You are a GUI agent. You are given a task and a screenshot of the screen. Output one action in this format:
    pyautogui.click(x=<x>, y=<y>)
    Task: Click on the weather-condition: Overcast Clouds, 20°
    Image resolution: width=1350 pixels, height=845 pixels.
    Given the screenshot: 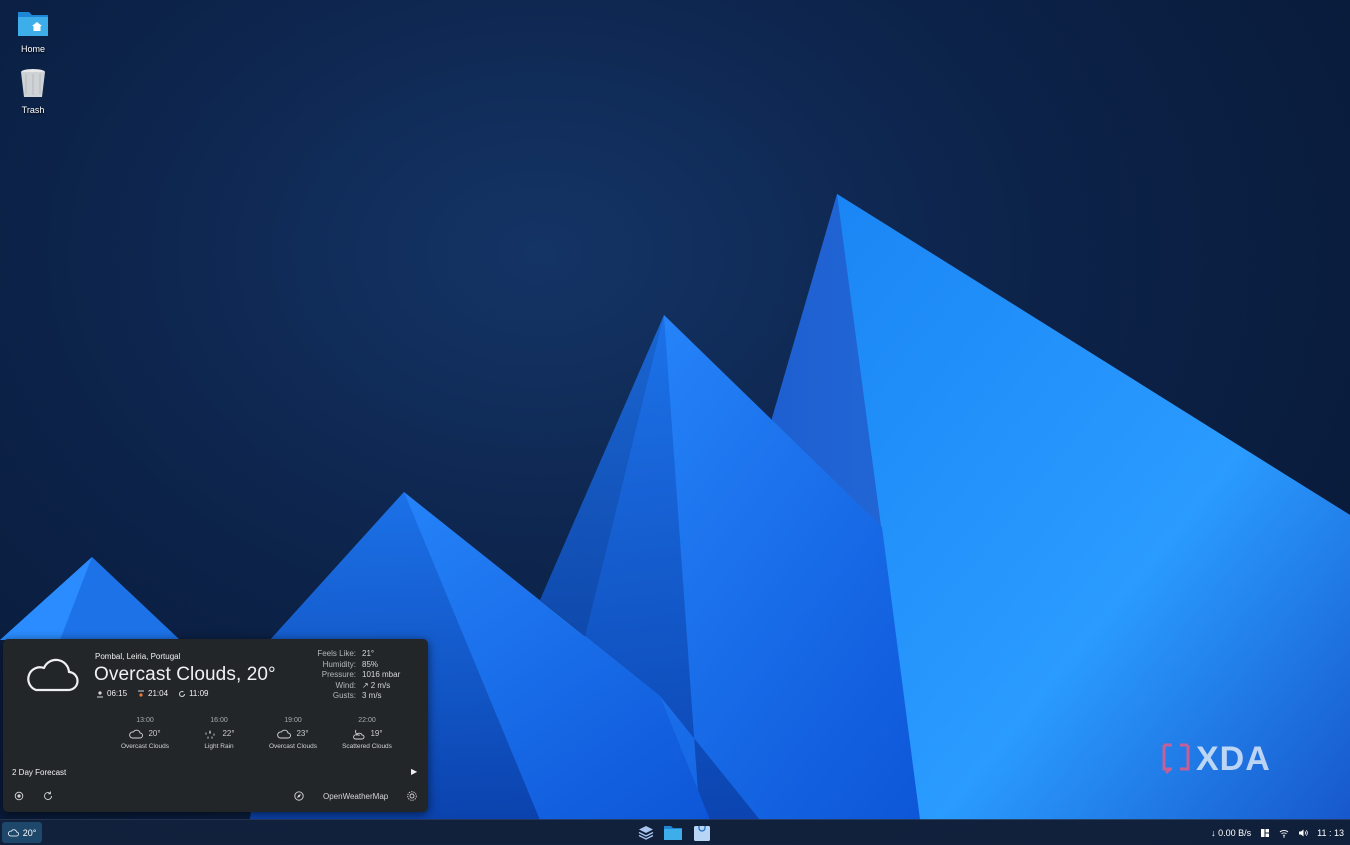 What is the action you would take?
    pyautogui.click(x=185, y=674)
    